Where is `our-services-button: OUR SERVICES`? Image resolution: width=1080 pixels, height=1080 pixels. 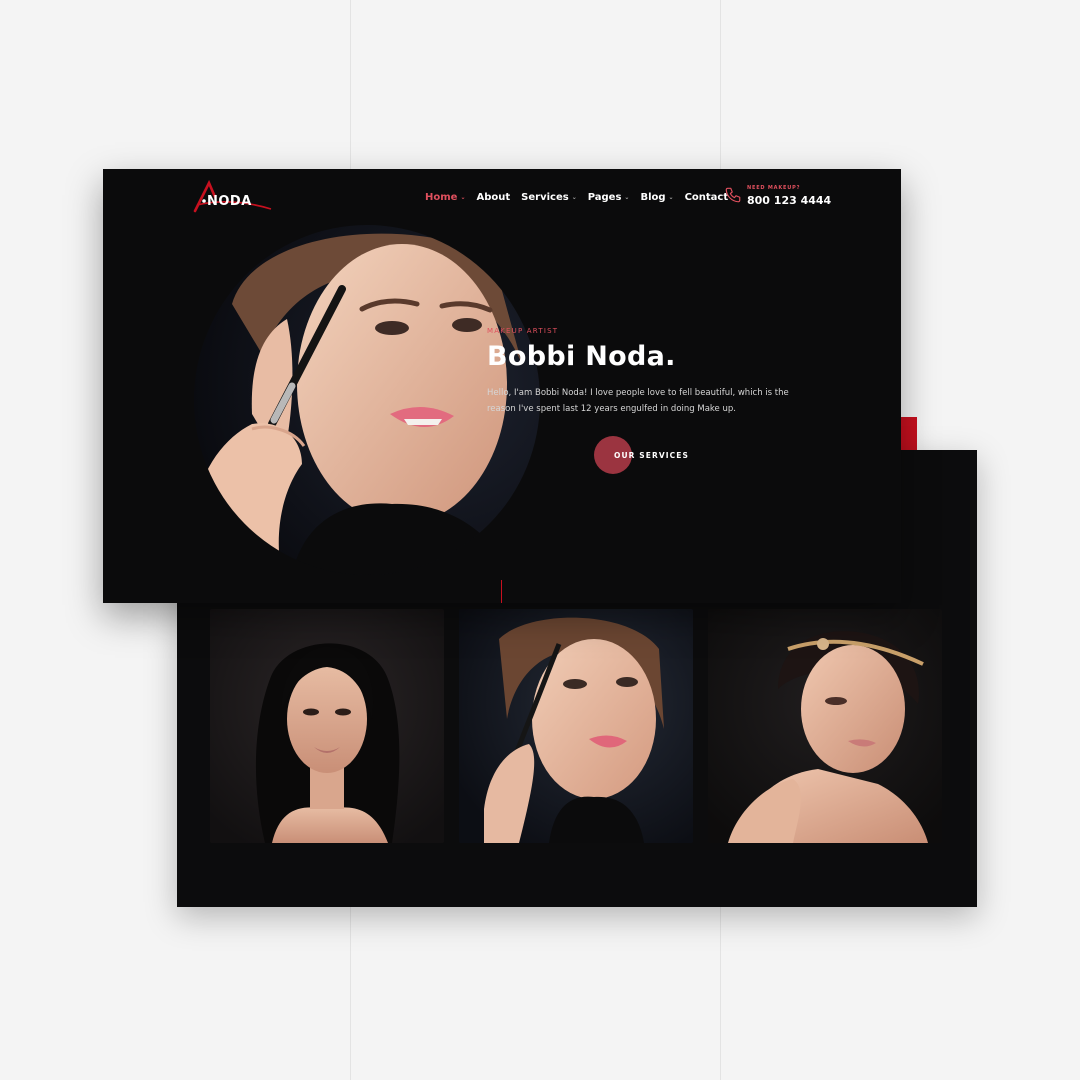
our-services-button: OUR SERVICES is located at coordinates (644, 455).